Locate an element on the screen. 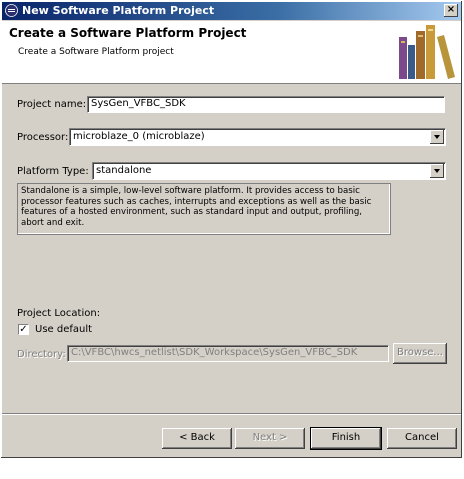 Image resolution: width=464 pixels, height=479 pixels. wizard-subtitle: Create a Software Platform project is located at coordinates (96, 52).